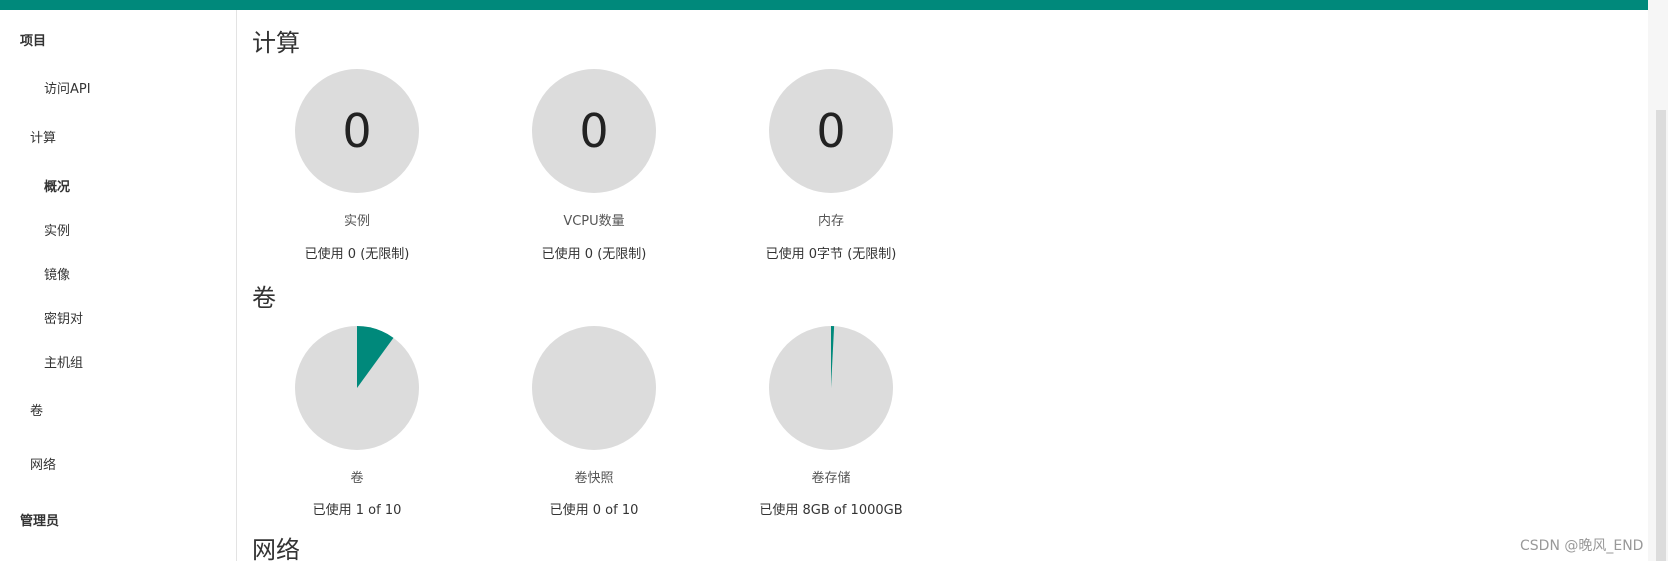 This screenshot has width=1668, height=561. What do you see at coordinates (57, 185) in the screenshot?
I see `sidebar-item-overview: 概况` at bounding box center [57, 185].